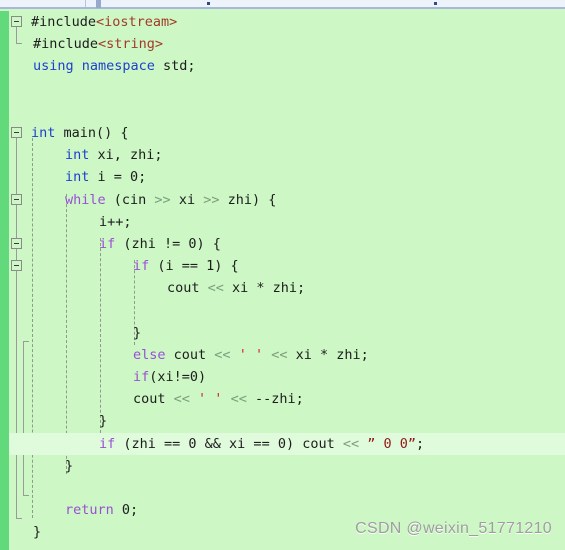 Image resolution: width=565 pixels, height=550 pixels. What do you see at coordinates (287, 266) in the screenshot?
I see `code-line: if (i == 1) {` at bounding box center [287, 266].